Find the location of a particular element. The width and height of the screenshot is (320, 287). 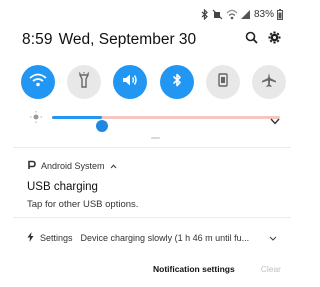

wifi-toggle is located at coordinates (38, 82).